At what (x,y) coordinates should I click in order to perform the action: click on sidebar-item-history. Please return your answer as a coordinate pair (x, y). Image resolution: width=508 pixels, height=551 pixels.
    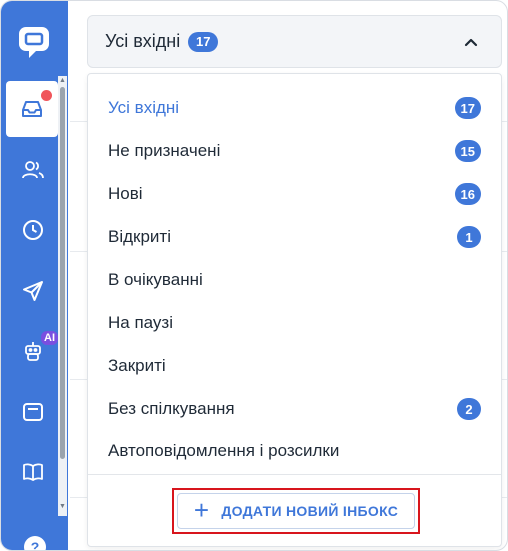
    Looking at the image, I should click on (33, 230).